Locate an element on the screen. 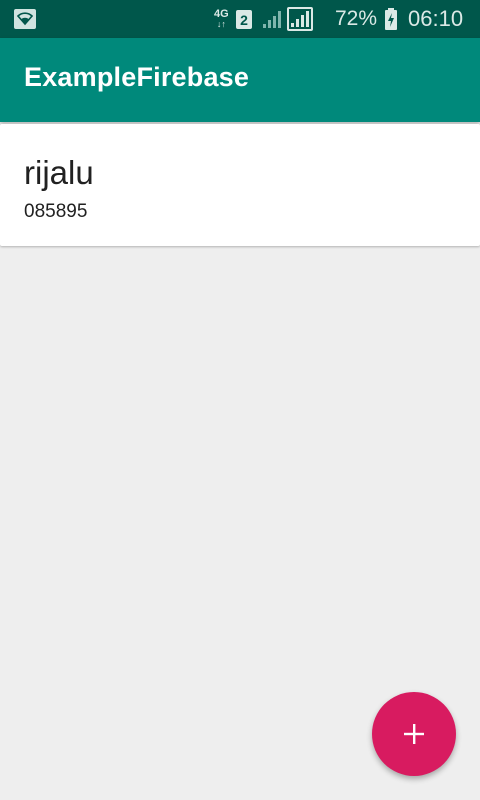  battery-percentage: 72% is located at coordinates (356, 18).